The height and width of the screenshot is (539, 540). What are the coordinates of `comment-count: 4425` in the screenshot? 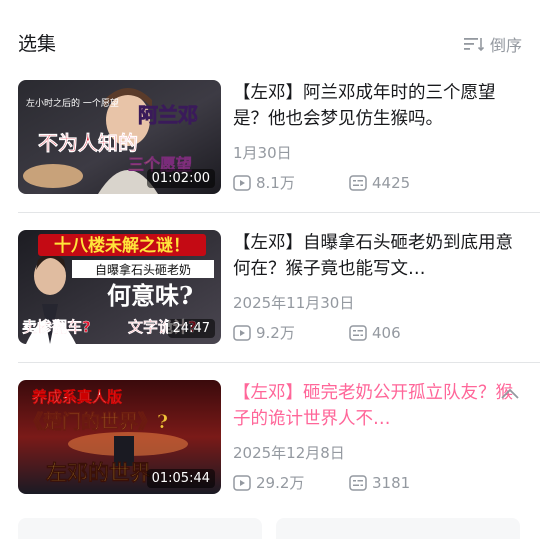 It's located at (379, 183).